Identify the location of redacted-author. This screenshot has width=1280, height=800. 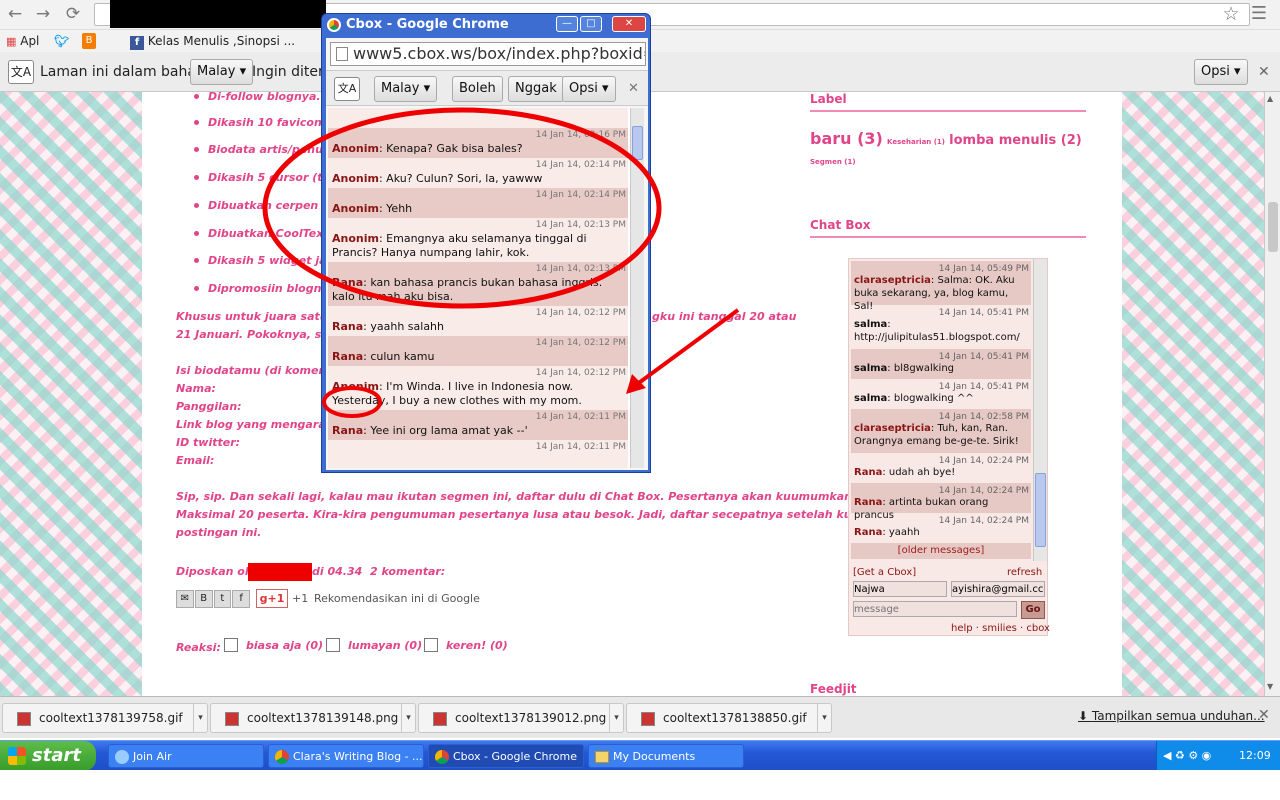
(280, 572).